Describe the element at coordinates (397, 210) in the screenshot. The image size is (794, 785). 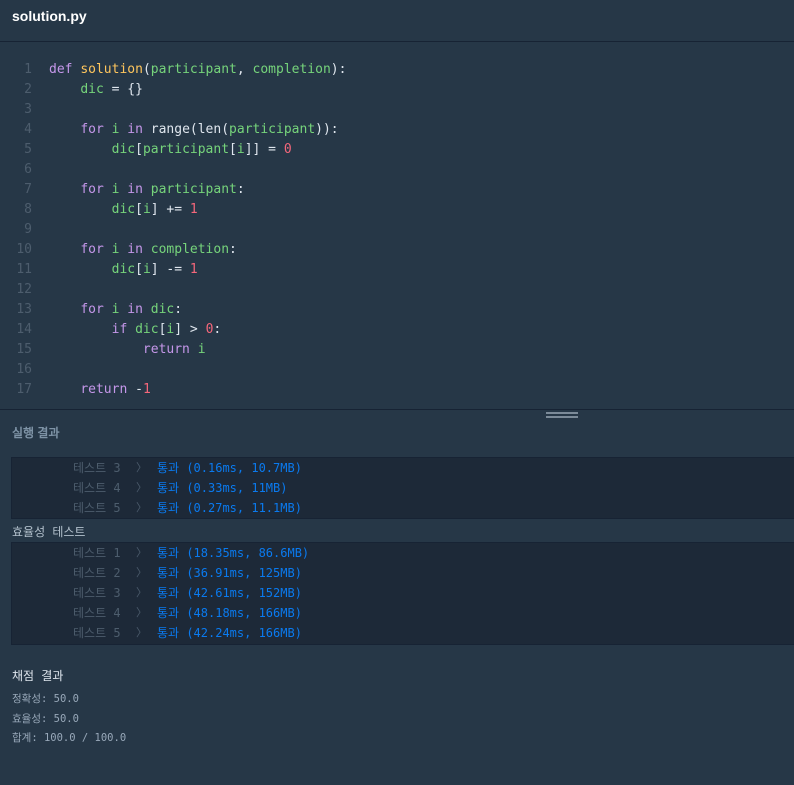
I see `code-line: 8 dic[i] += 1` at that location.